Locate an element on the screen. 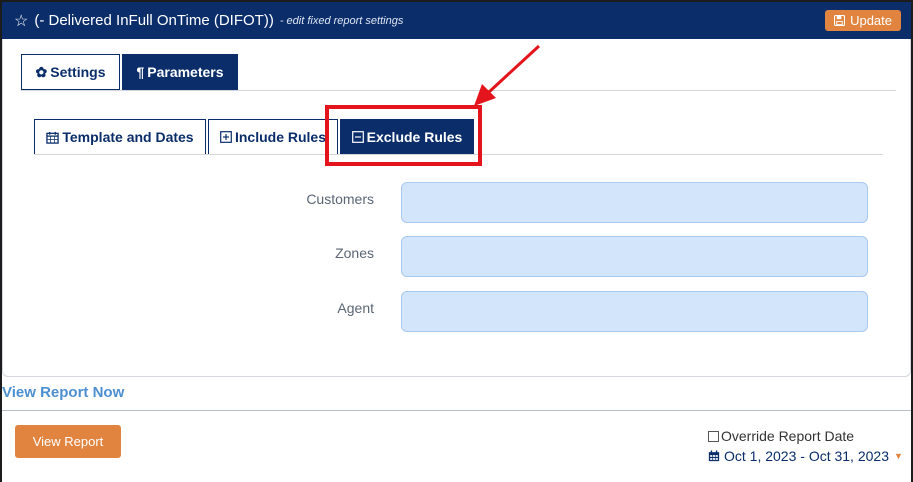 Image resolution: width=913 pixels, height=482 pixels. date-range-picker: Oct 1, 2023 - Oct 31, 2023 ▼ is located at coordinates (805, 456).